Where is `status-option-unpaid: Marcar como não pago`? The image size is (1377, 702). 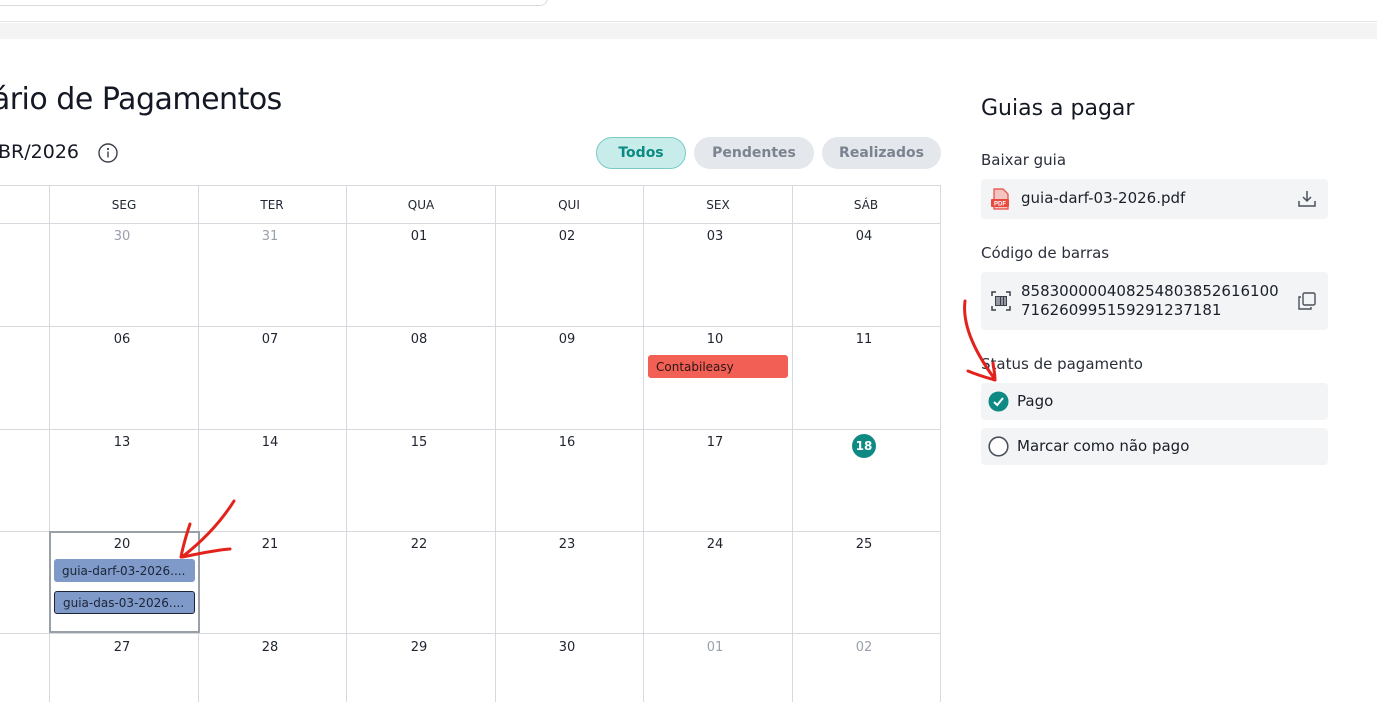
status-option-unpaid: Marcar como não pago is located at coordinates (1154, 446).